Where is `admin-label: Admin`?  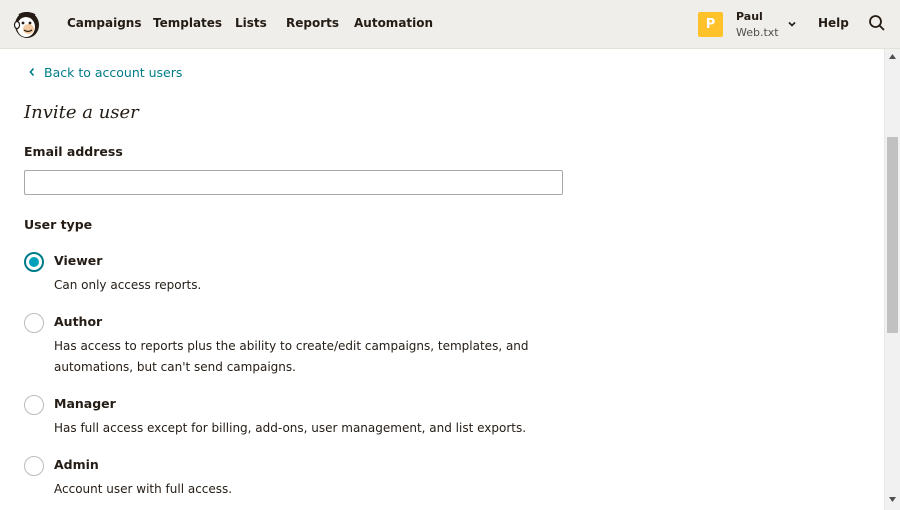 admin-label: Admin is located at coordinates (76, 464).